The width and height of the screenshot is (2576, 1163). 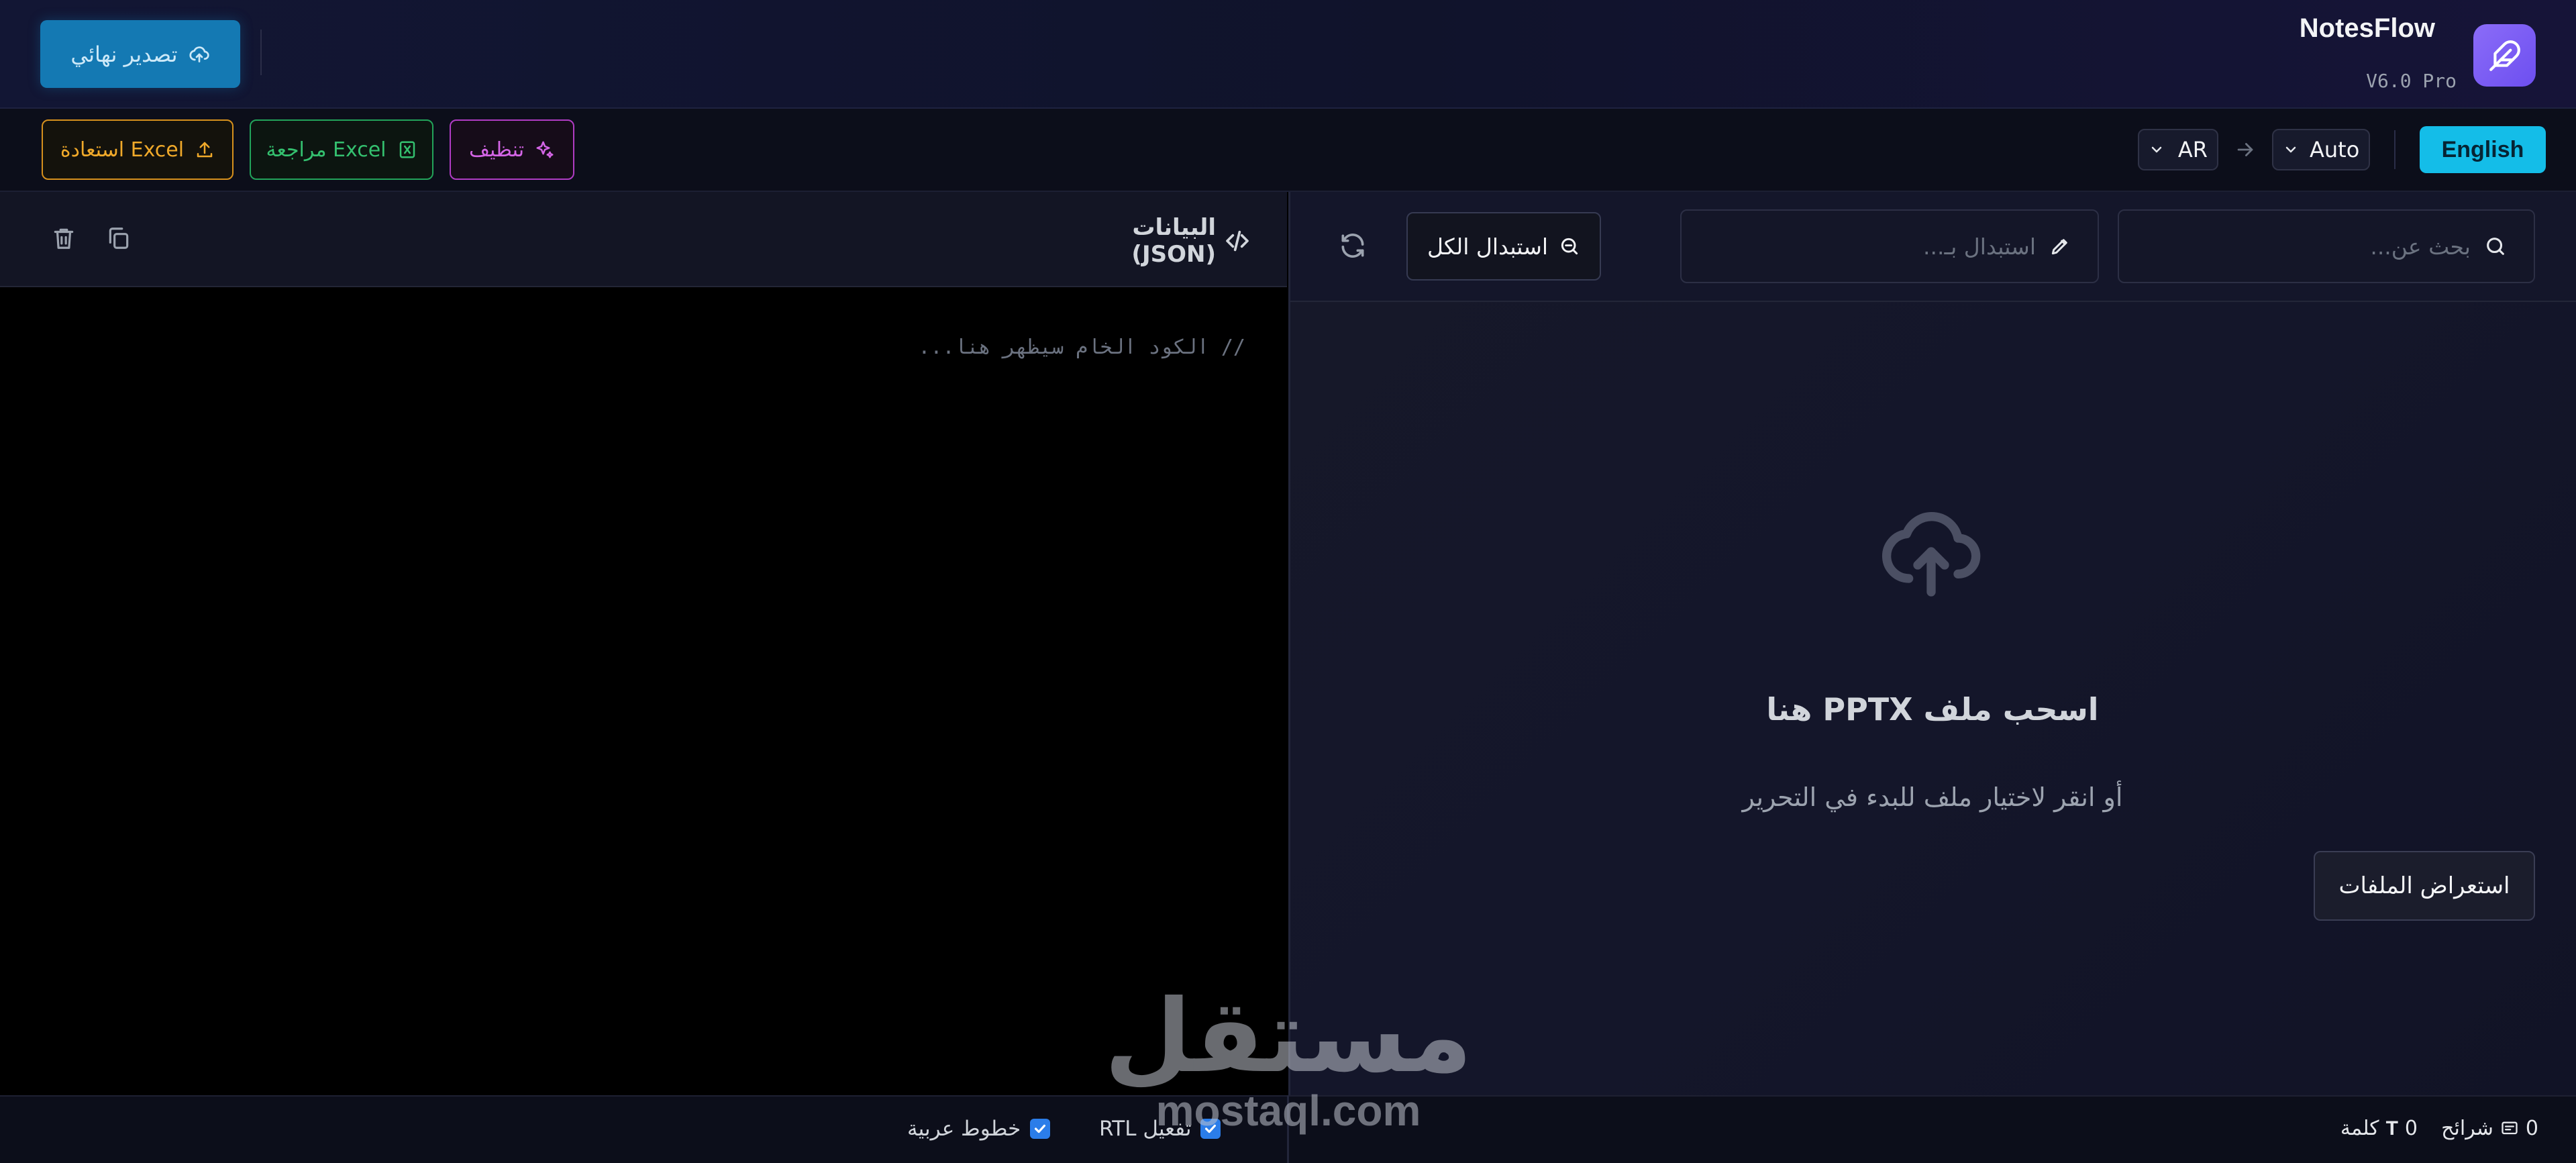 I want to click on trash-icon, so click(x=63, y=239).